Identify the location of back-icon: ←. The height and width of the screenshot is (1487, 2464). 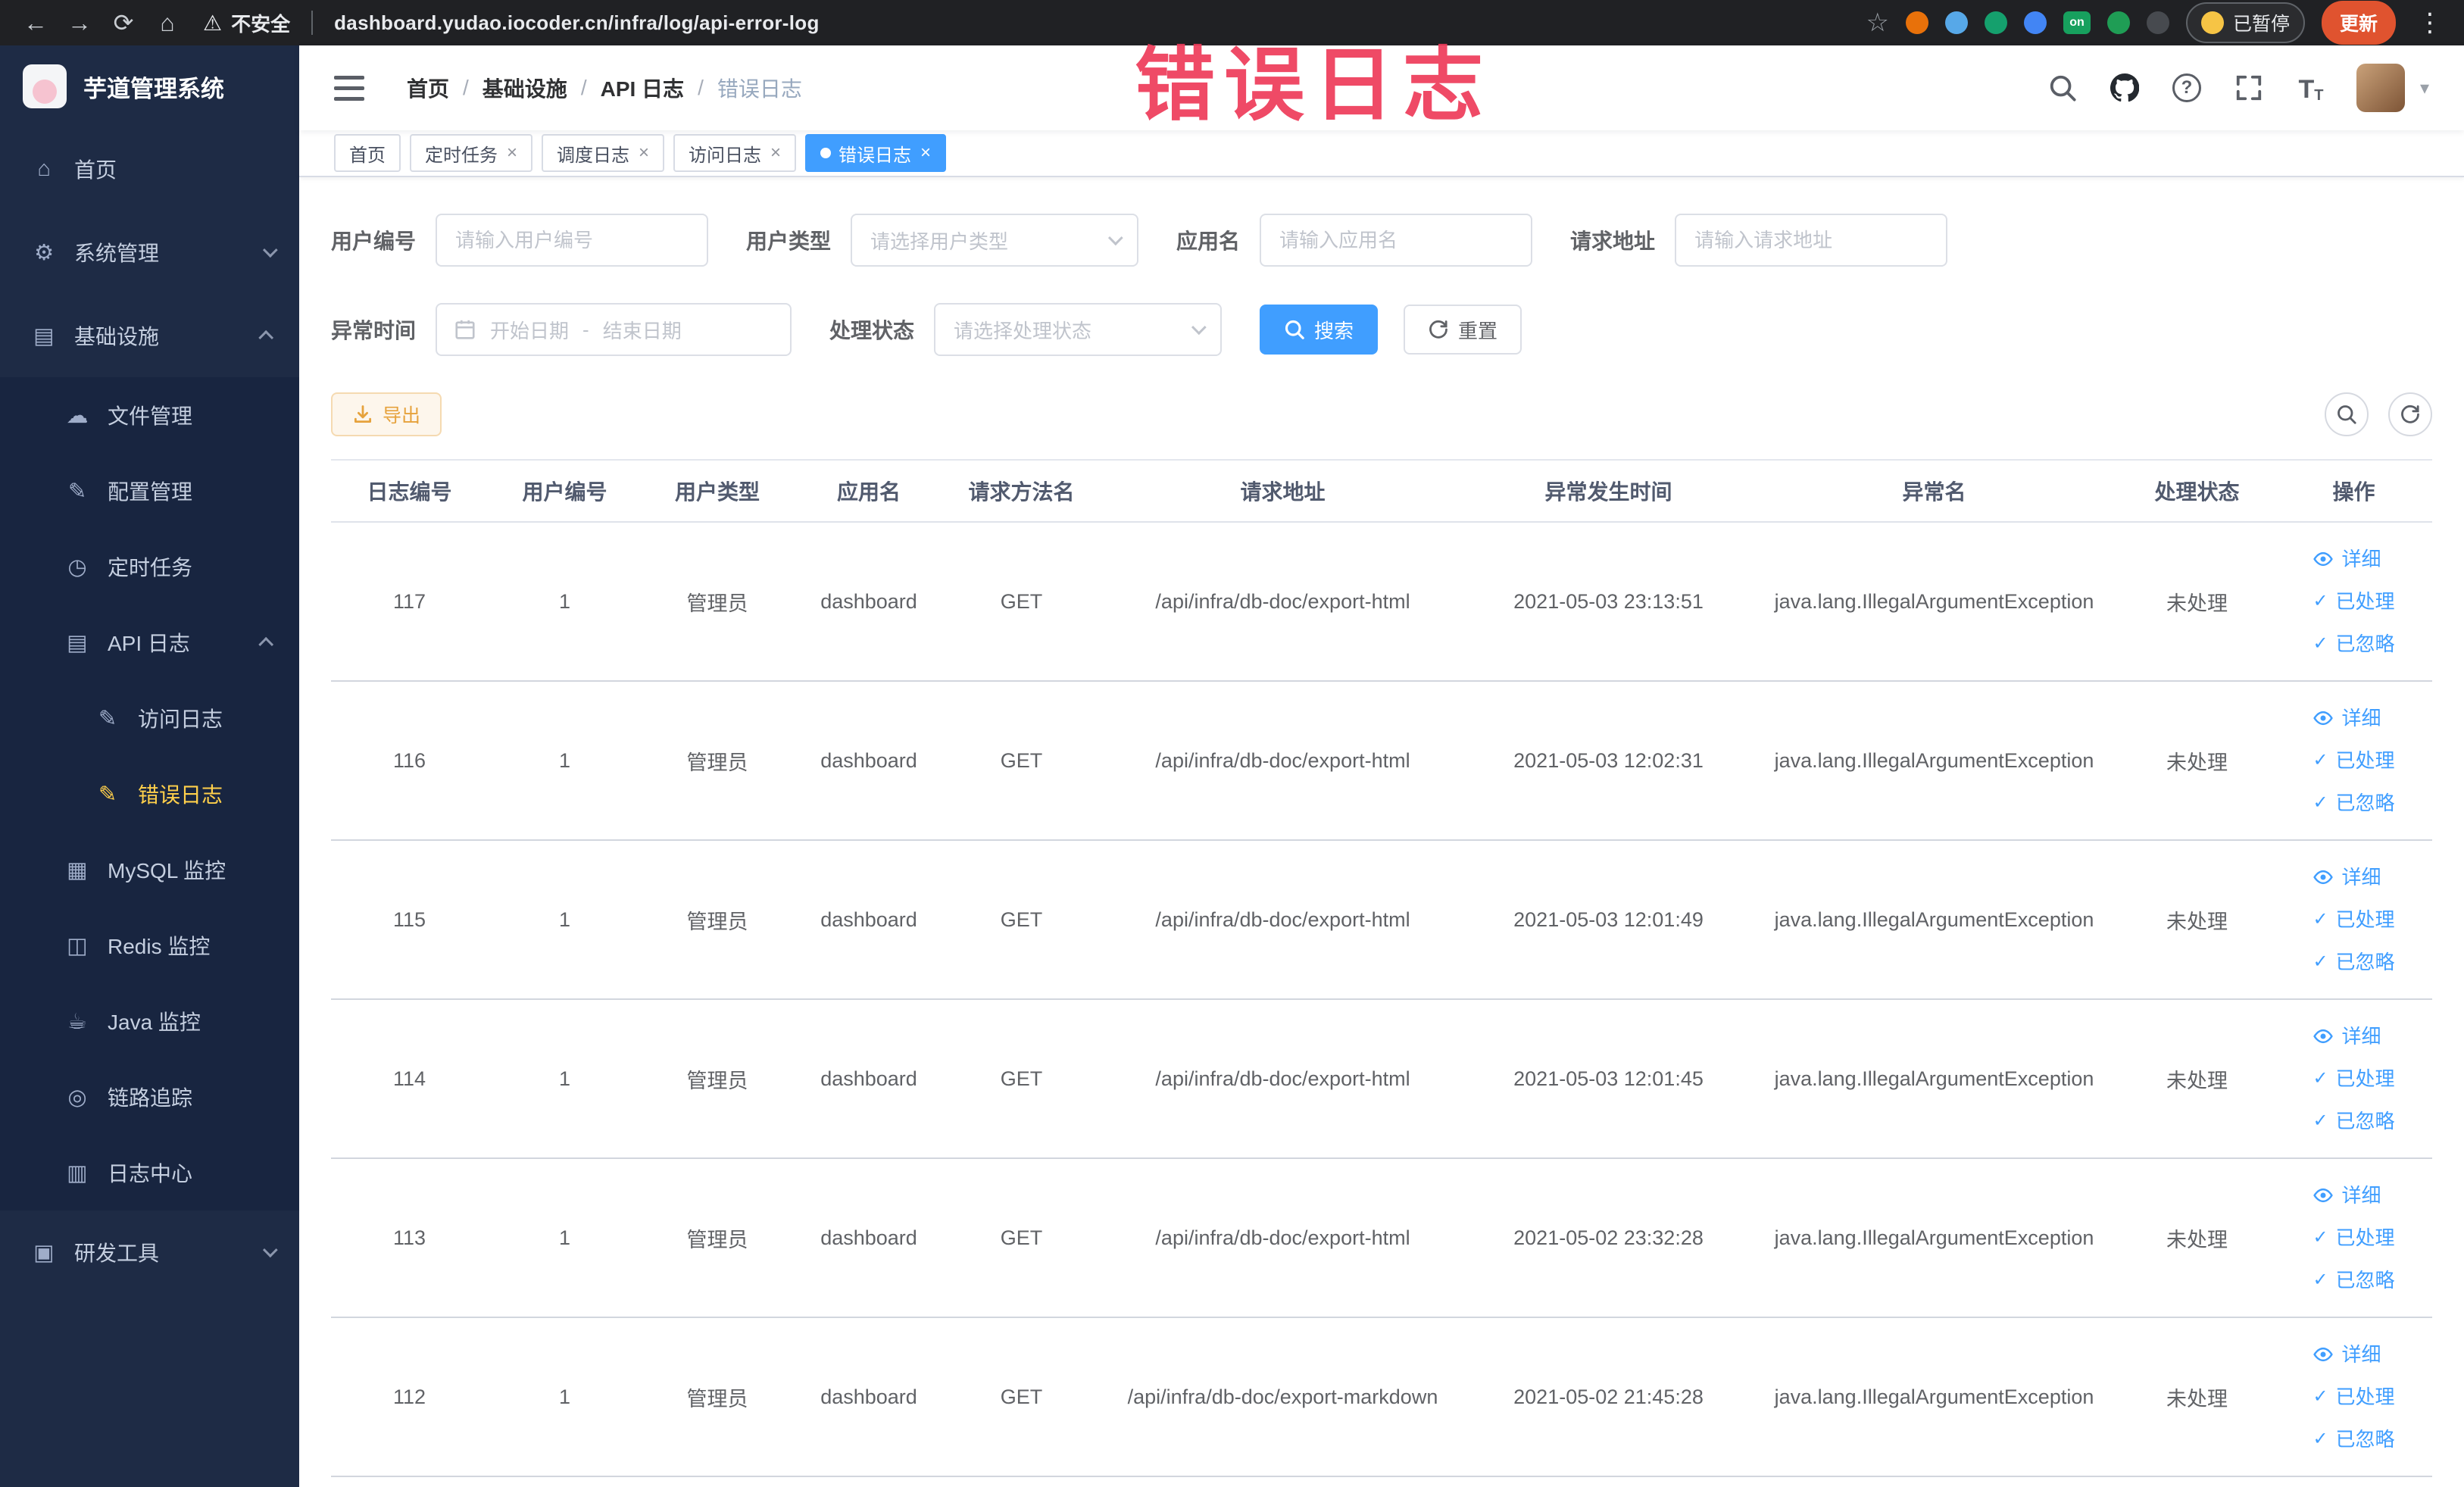
(36, 23).